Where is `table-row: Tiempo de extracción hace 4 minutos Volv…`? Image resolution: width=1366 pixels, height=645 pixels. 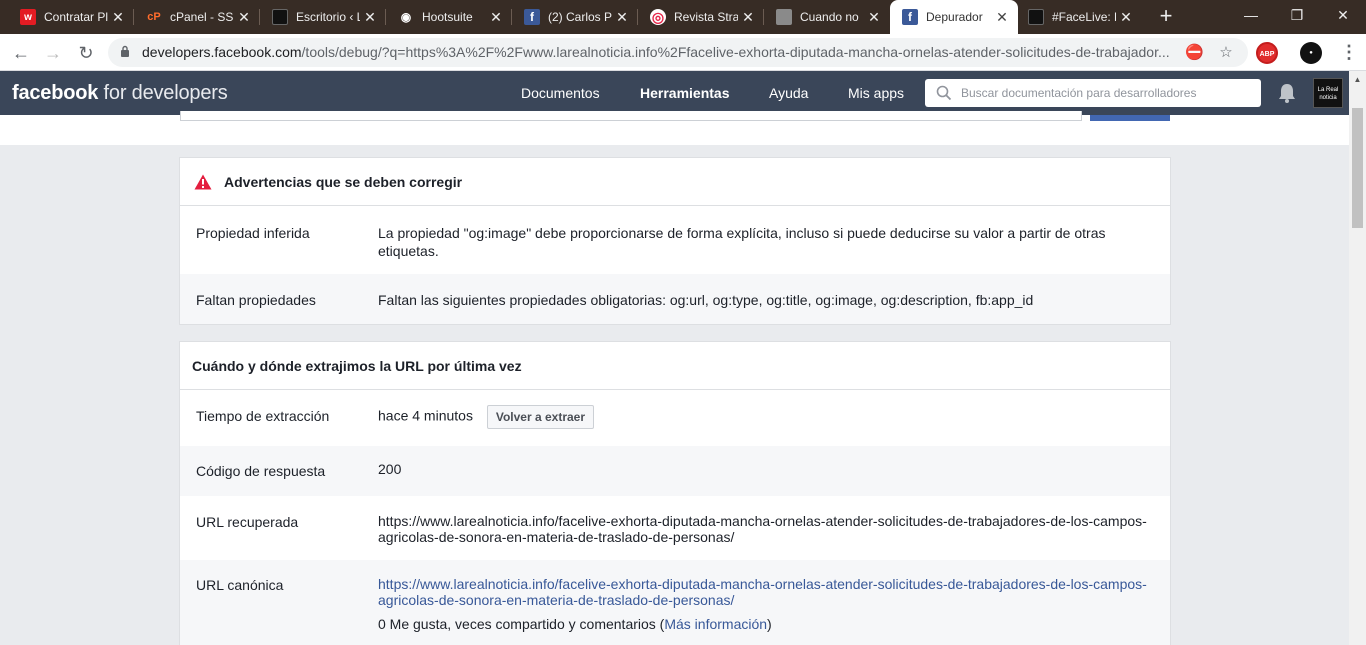
table-row: Tiempo de extracción hace 4 minutos Volv… is located at coordinates (675, 418).